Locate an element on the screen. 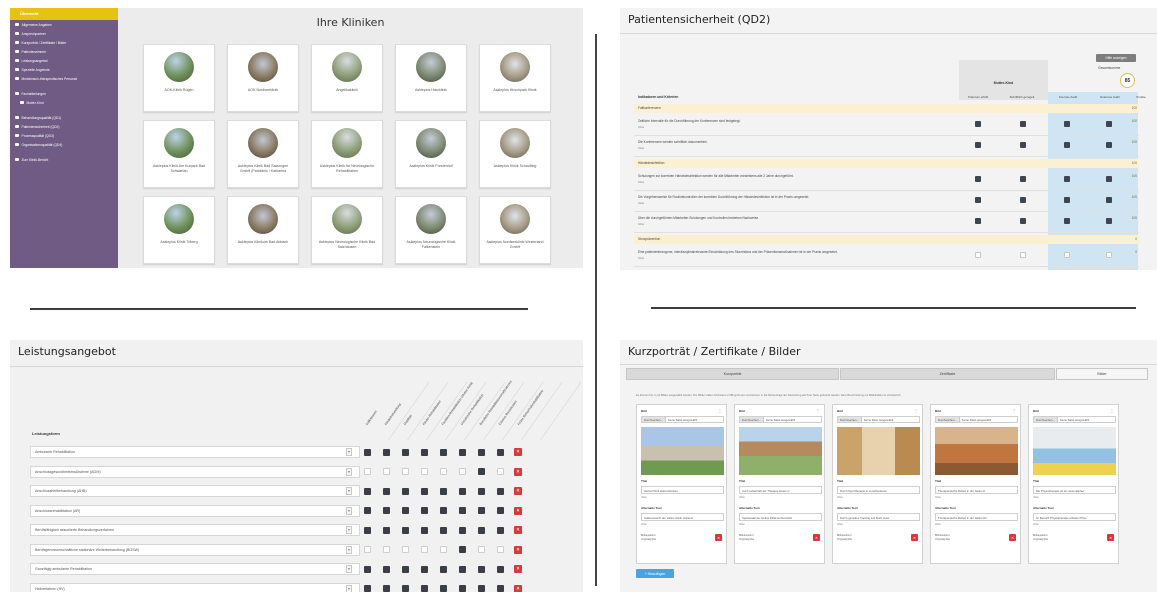 Image resolution: width=1157 pixels, height=592 pixels. alt-input: Im Bereich Physiotherapie arbeiten Phys is located at coordinates (1074, 517).